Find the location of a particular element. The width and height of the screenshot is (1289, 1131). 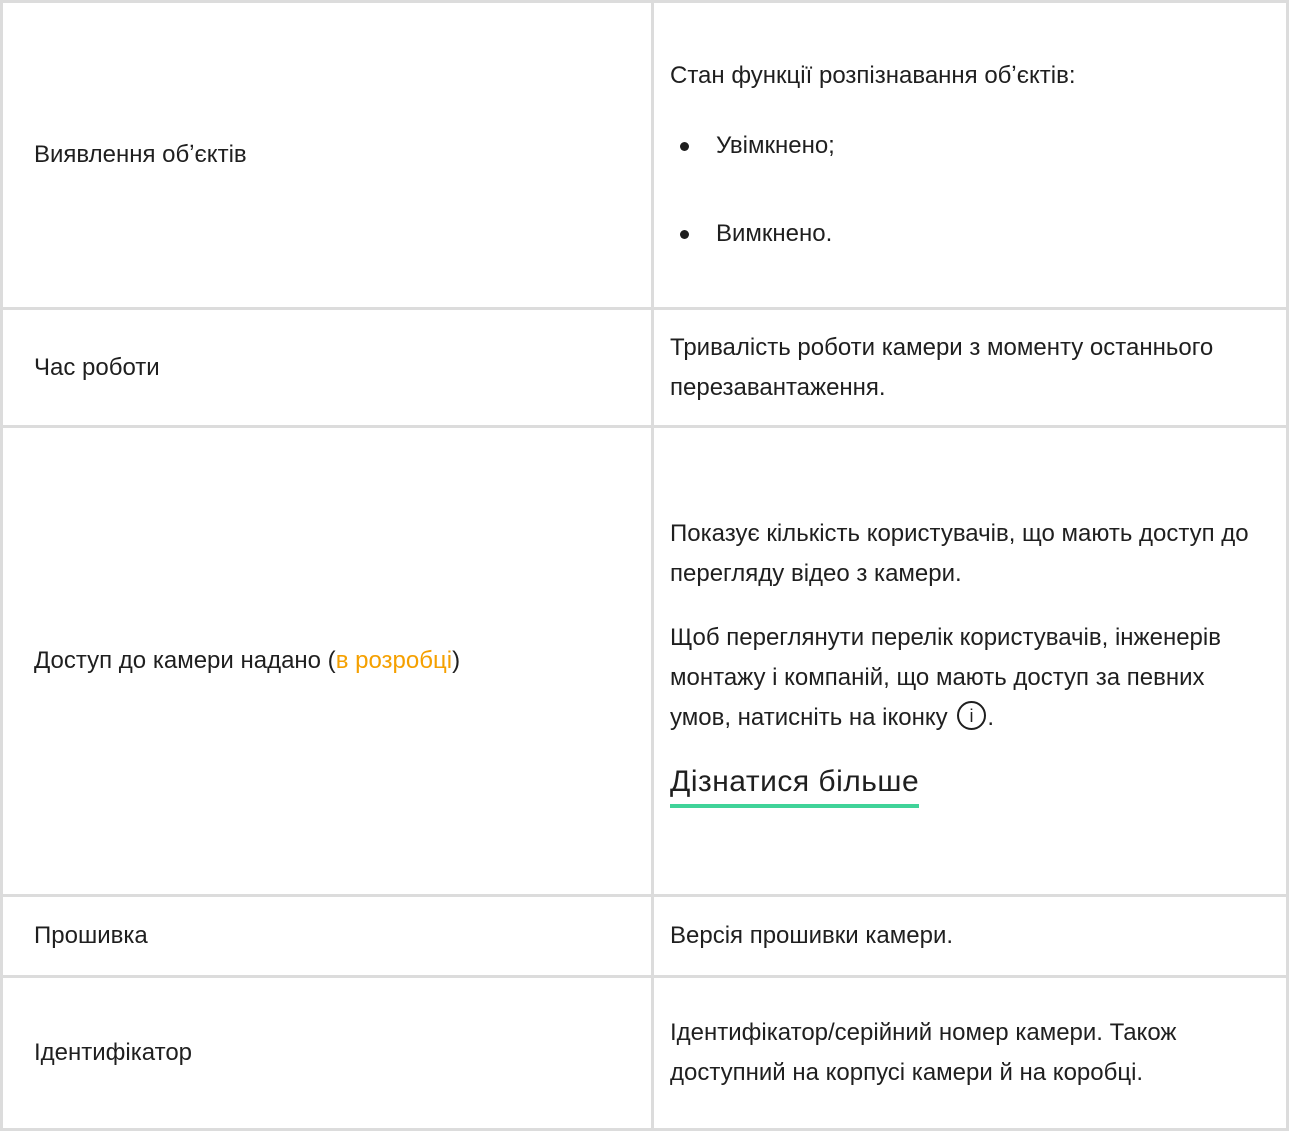

in-development-link: в розробці is located at coordinates (394, 660).